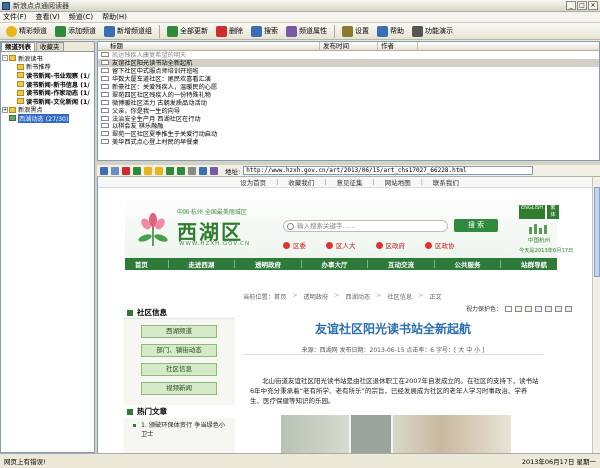 The image size is (600, 468). I want to click on side-link-xihu-channel: 西湖频道, so click(179, 331).